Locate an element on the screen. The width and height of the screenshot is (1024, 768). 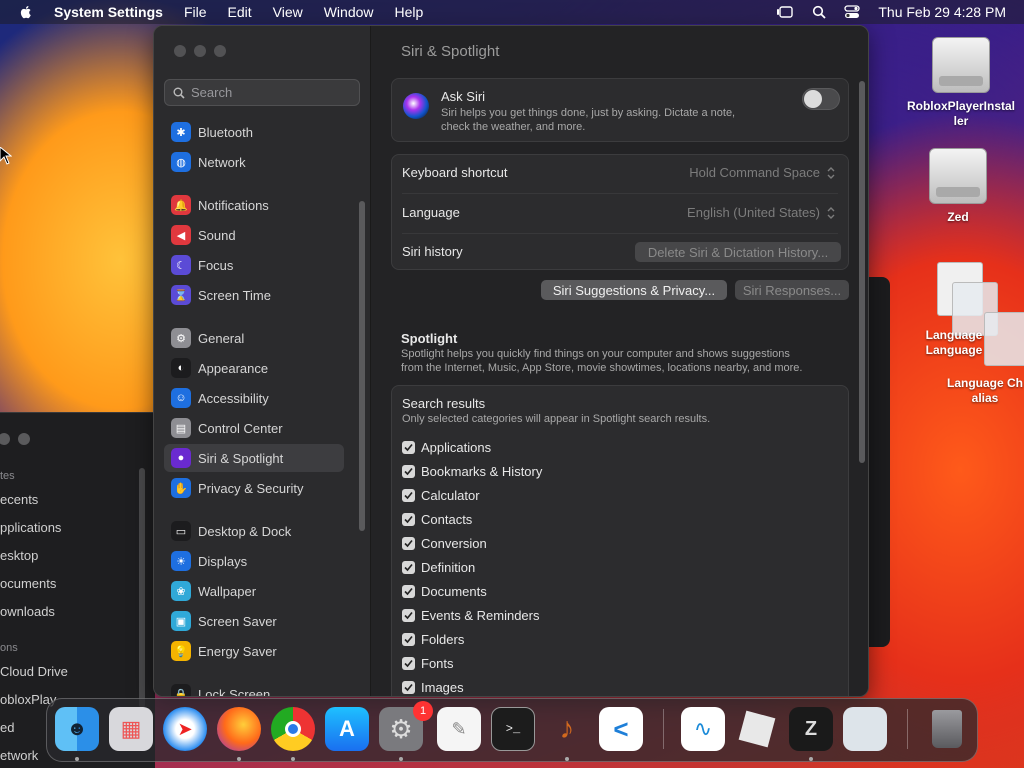
sidebar-item-lock-screen: 🔒 Lock Screen is located at coordinates (254, 688).